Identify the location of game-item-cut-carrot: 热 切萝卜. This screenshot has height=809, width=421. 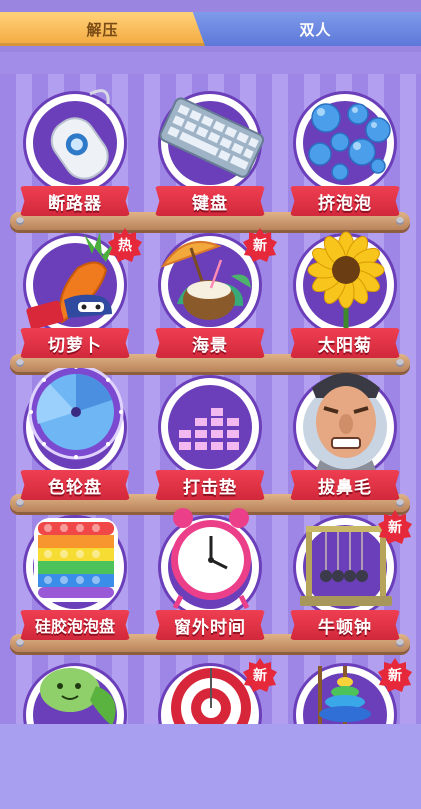
(76, 296).